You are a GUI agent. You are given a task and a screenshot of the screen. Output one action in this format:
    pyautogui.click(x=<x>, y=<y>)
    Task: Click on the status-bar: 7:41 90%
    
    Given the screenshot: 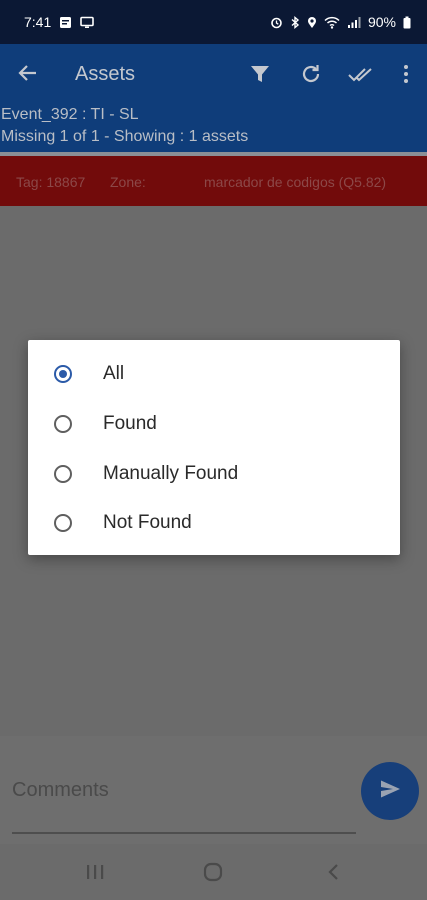 What is the action you would take?
    pyautogui.click(x=213, y=22)
    